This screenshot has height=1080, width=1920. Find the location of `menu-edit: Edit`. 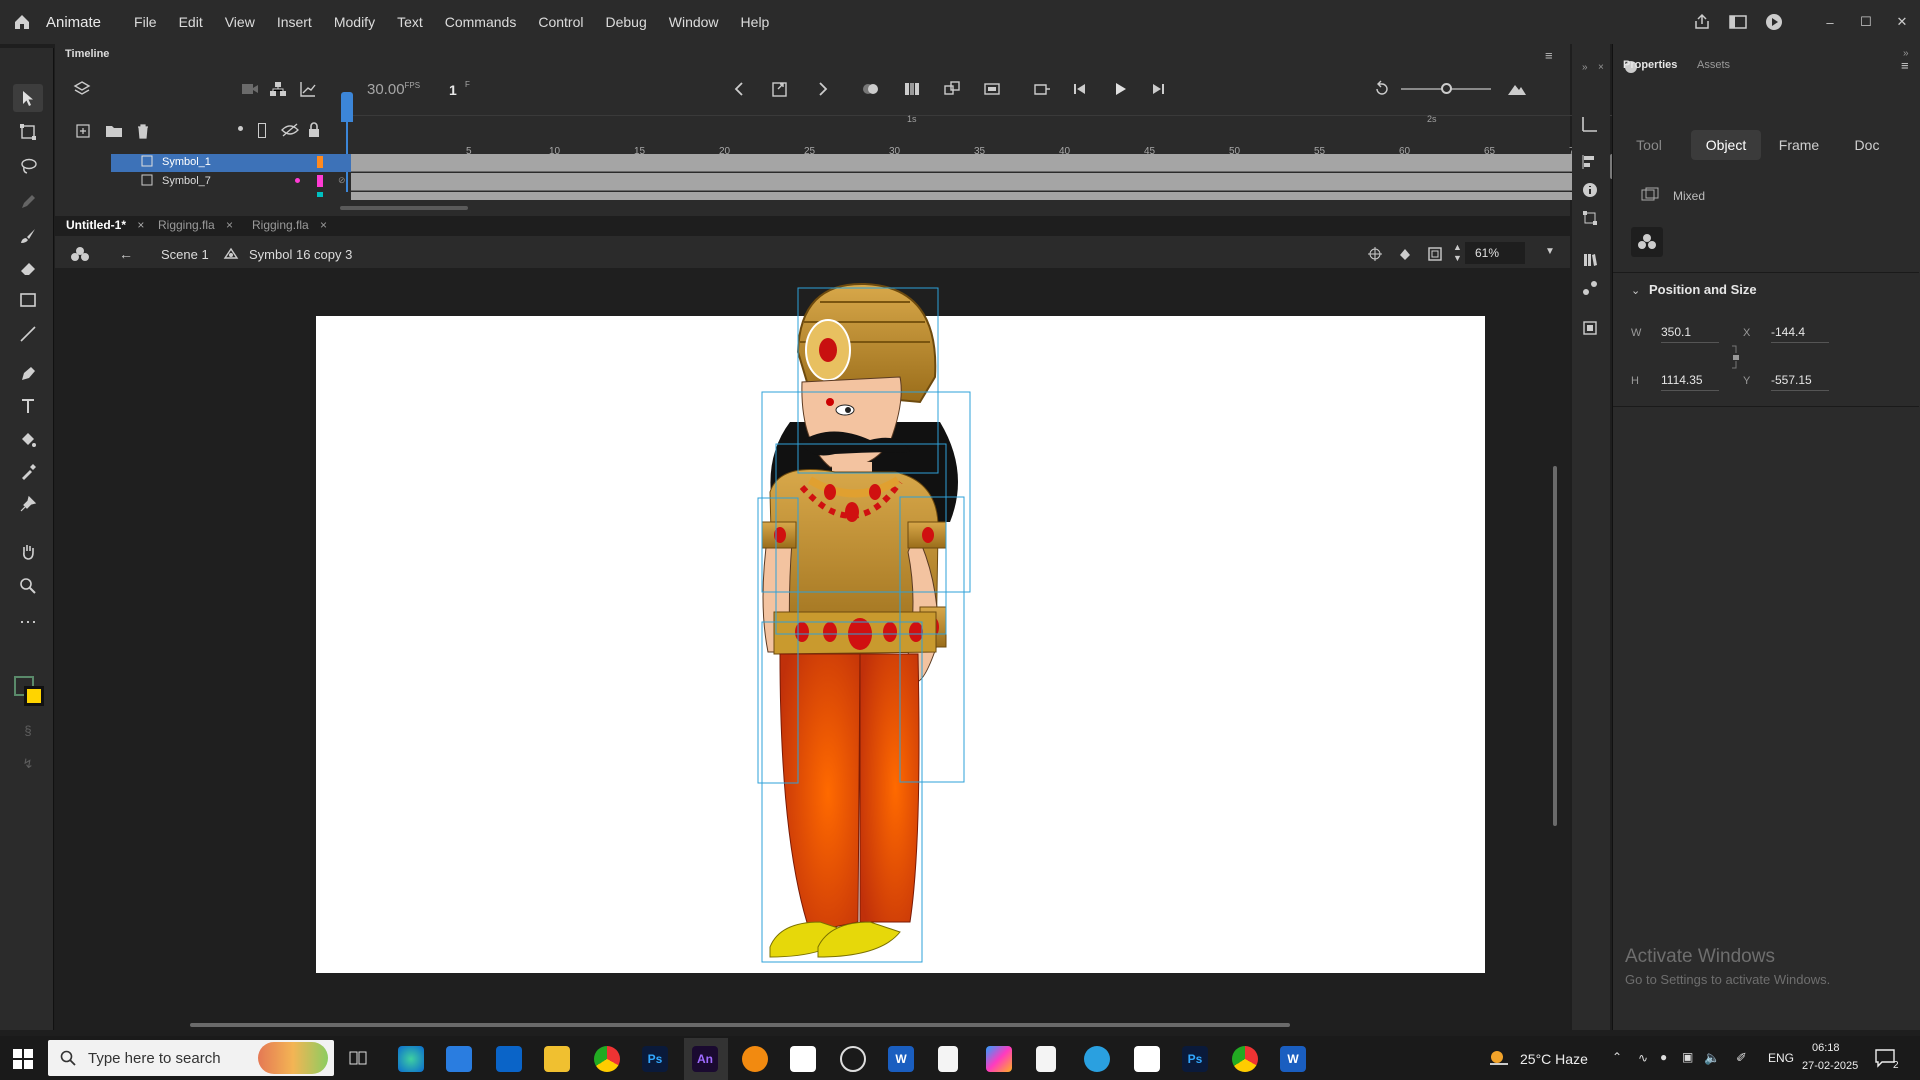

menu-edit: Edit is located at coordinates (191, 22).